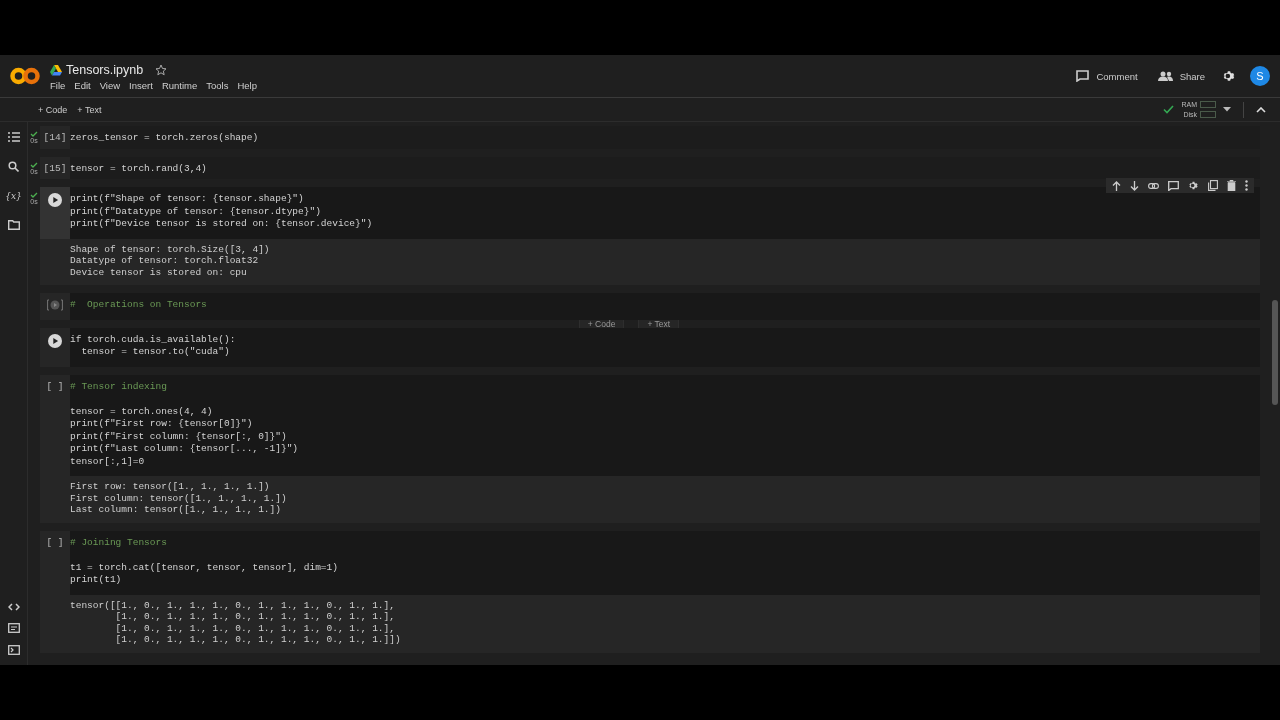  Describe the element at coordinates (165, 261) in the screenshot. I see `output-line: Datatype of tensor: torch.float32` at that location.